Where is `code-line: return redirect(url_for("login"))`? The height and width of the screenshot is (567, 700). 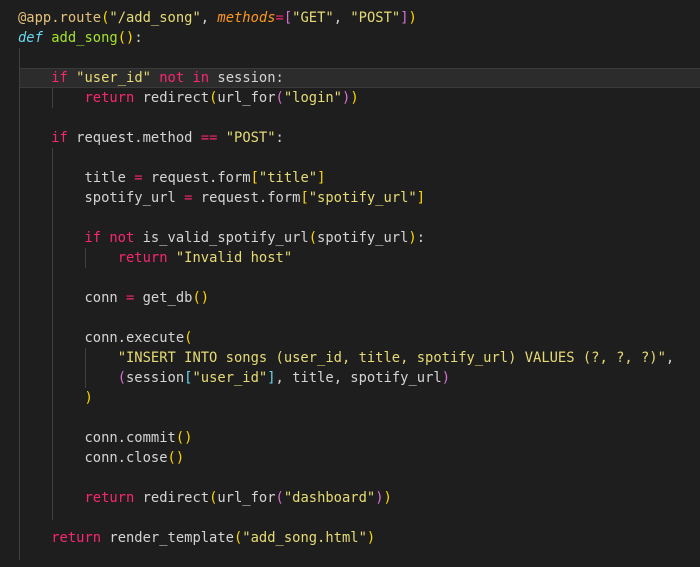
code-line: return redirect(url_for("login")) is located at coordinates (350, 98).